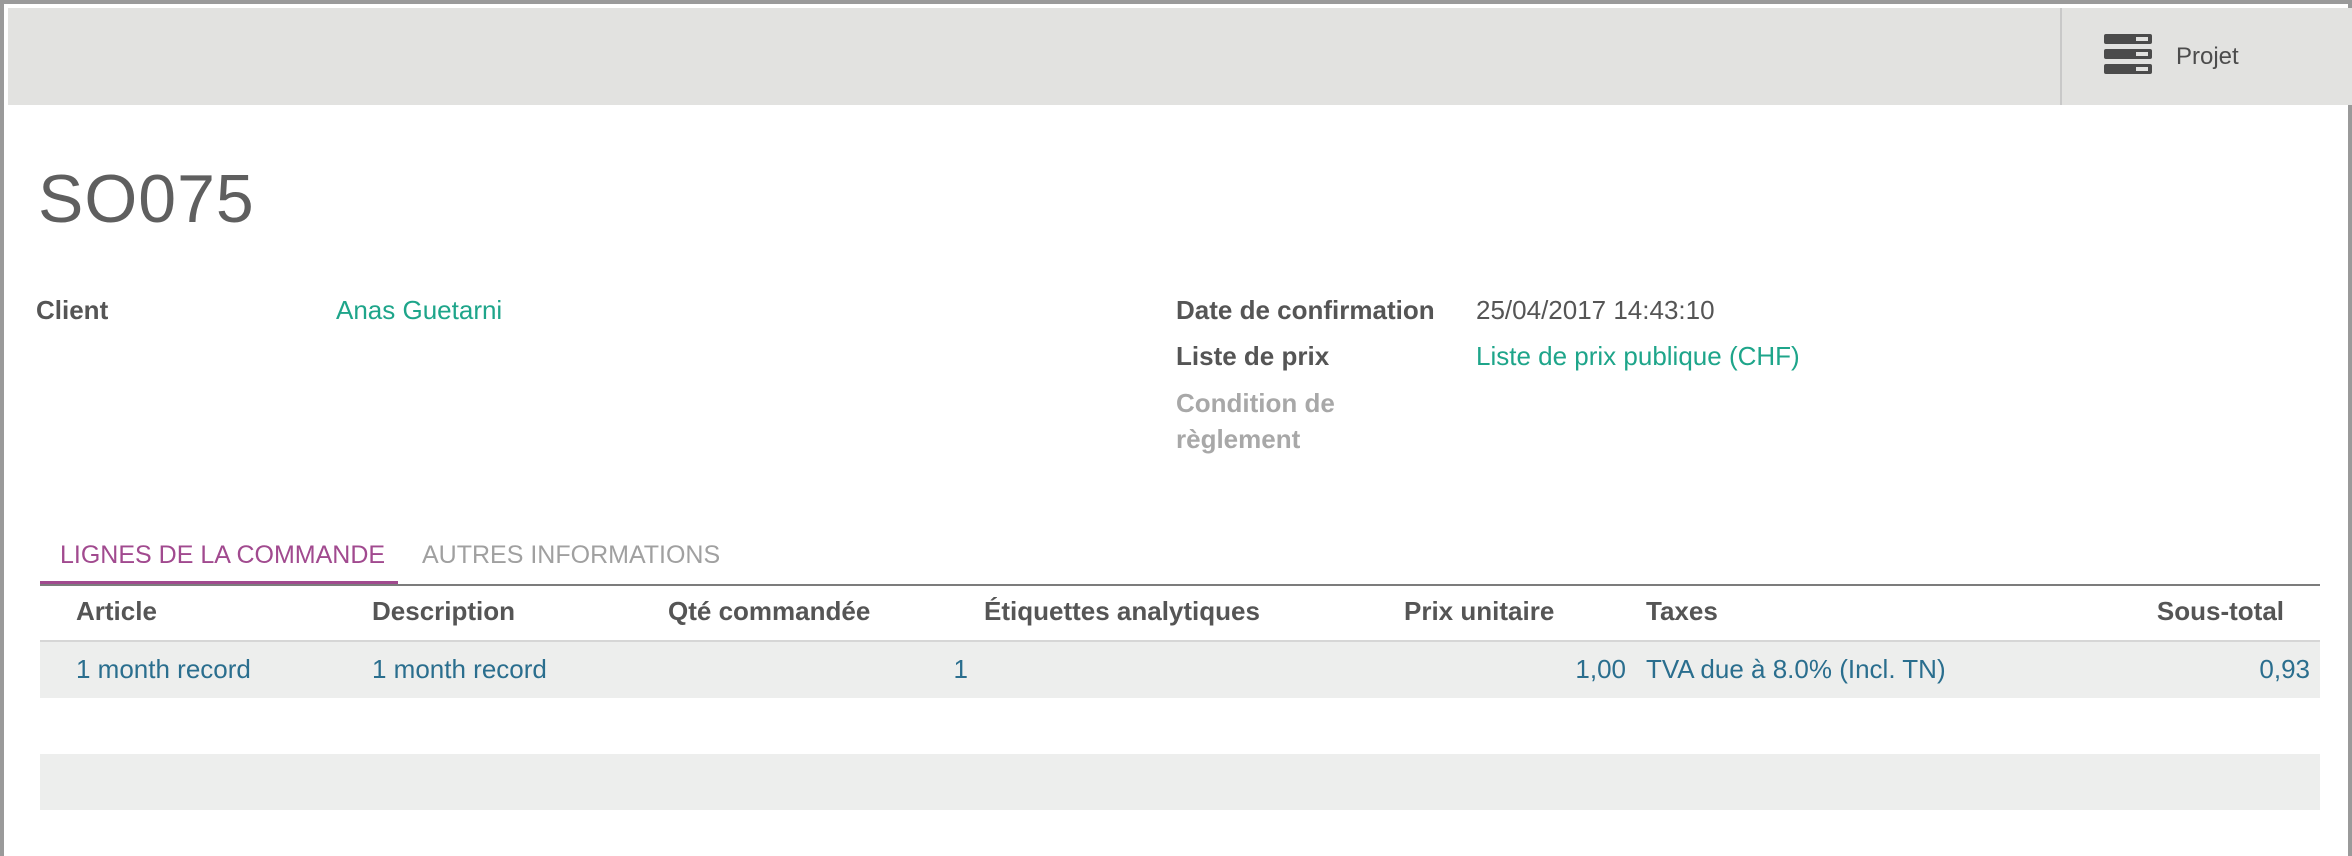 The height and width of the screenshot is (856, 2352). Describe the element at coordinates (2220, 611) in the screenshot. I see `column-header-subtotal: Sous-total` at that location.